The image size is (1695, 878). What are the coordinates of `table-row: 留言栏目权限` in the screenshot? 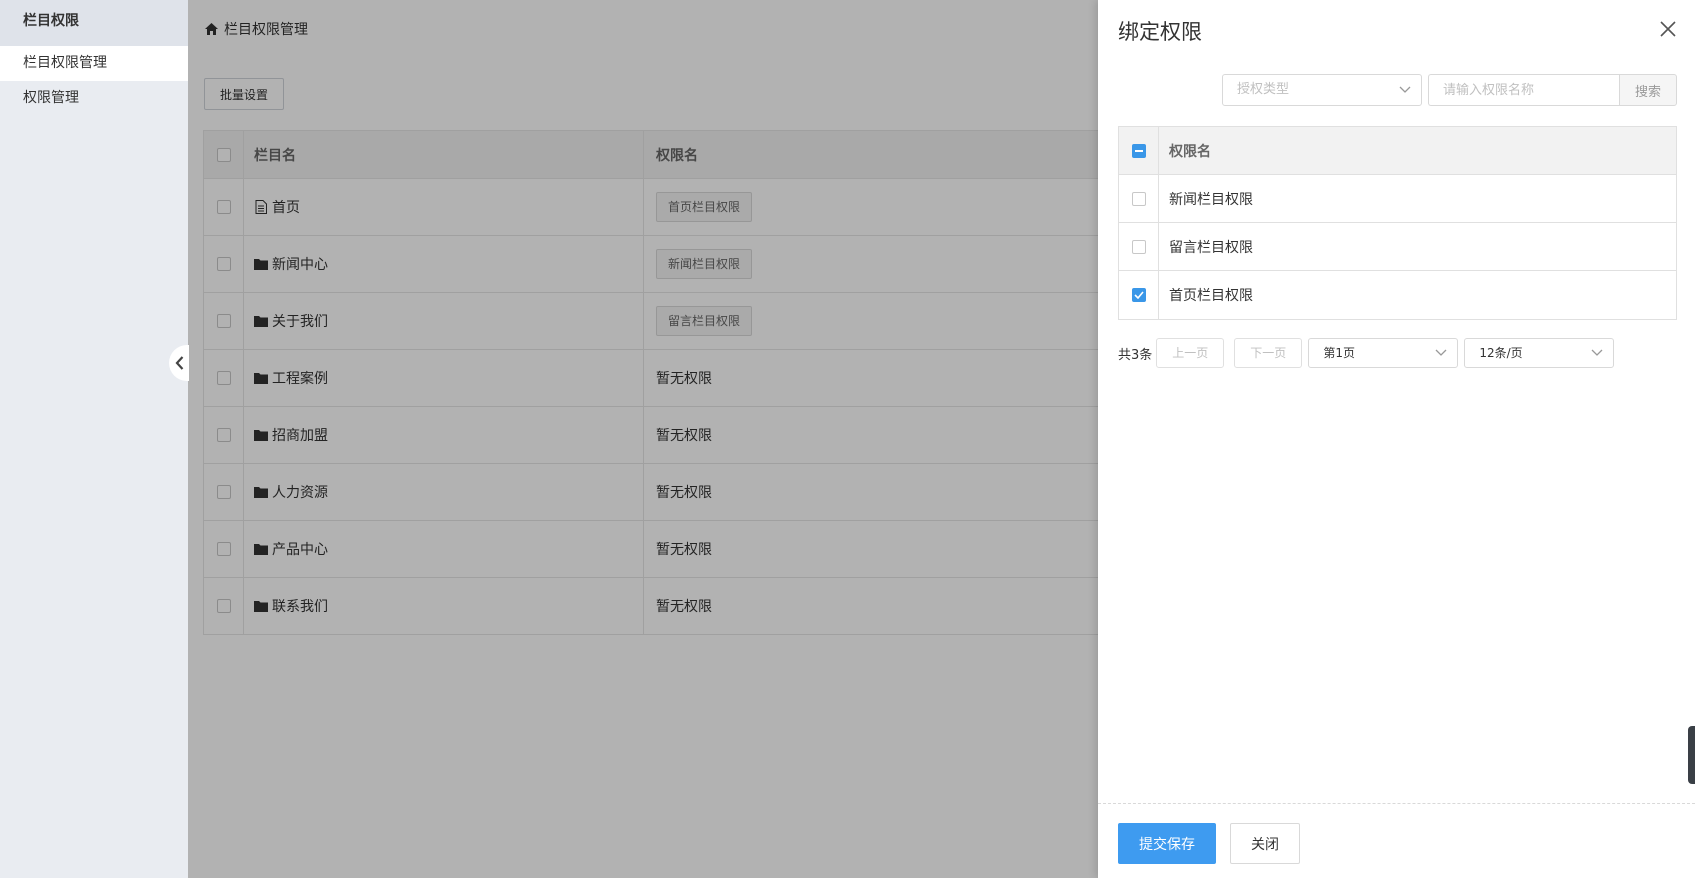 It's located at (1397, 247).